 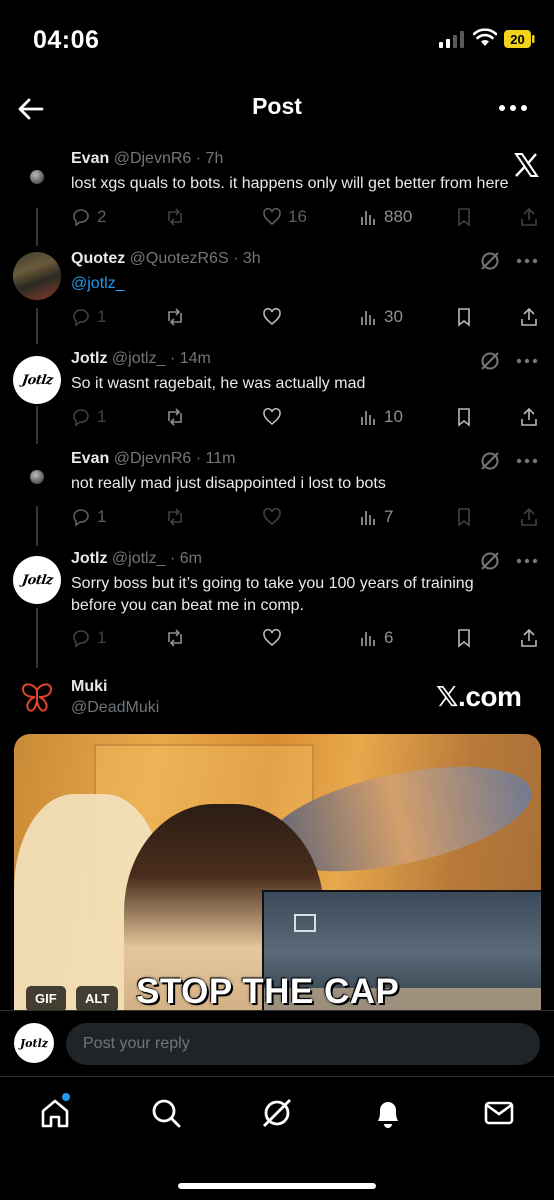 I want to click on reply-button: 2, so click(x=88, y=217).